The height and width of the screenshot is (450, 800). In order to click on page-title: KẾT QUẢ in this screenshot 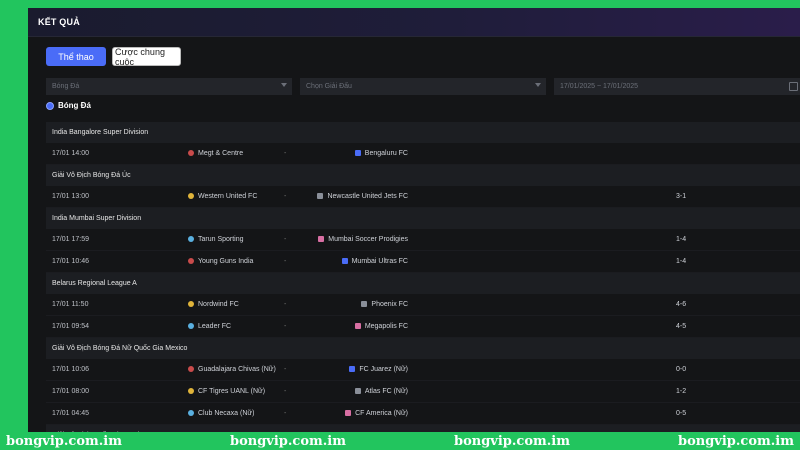, I will do `click(414, 22)`.